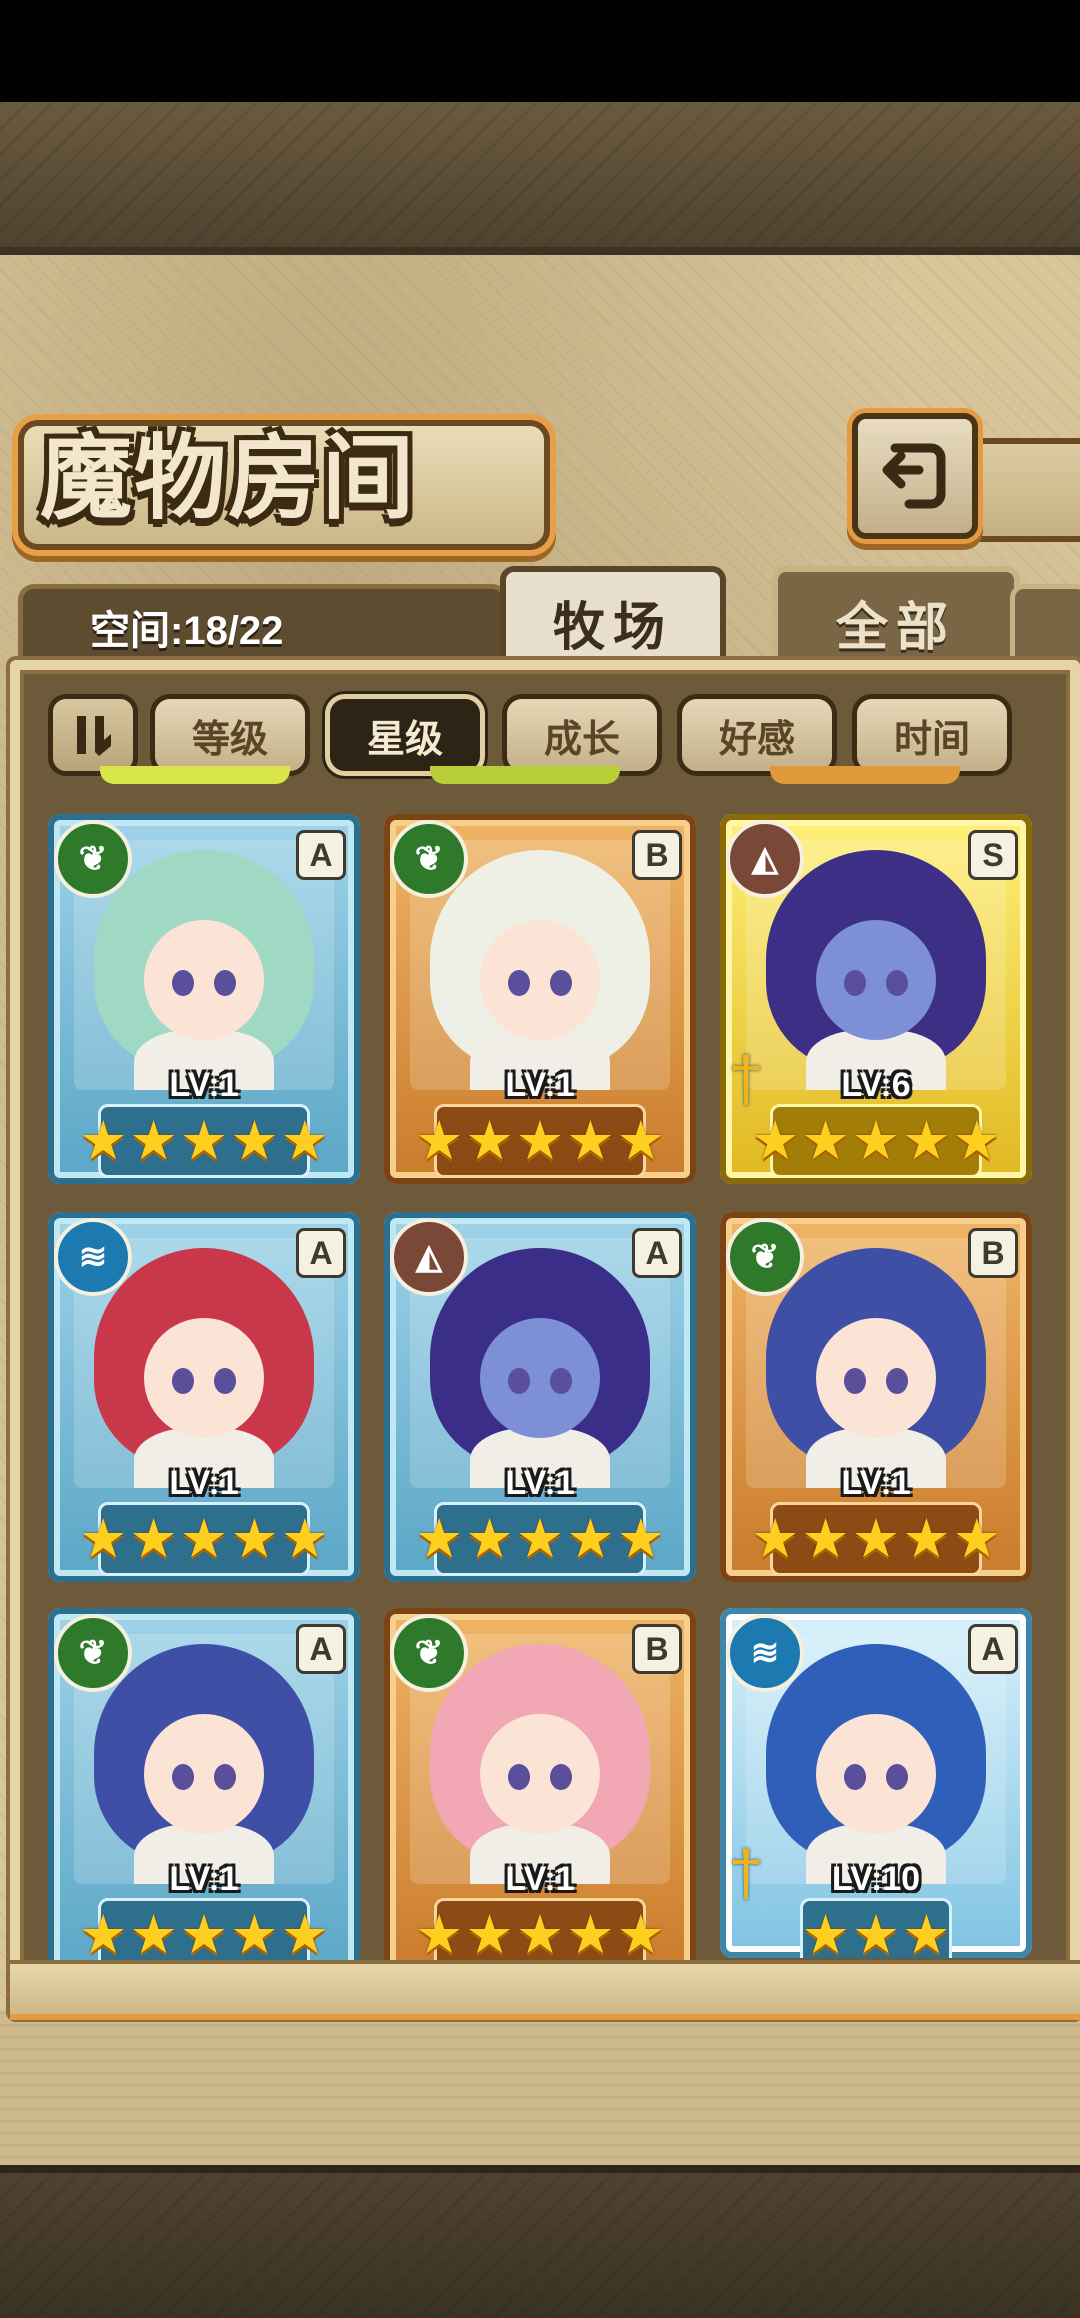 This screenshot has height=2318, width=1080. What do you see at coordinates (993, 855) in the screenshot?
I see `rank-badge: S` at bounding box center [993, 855].